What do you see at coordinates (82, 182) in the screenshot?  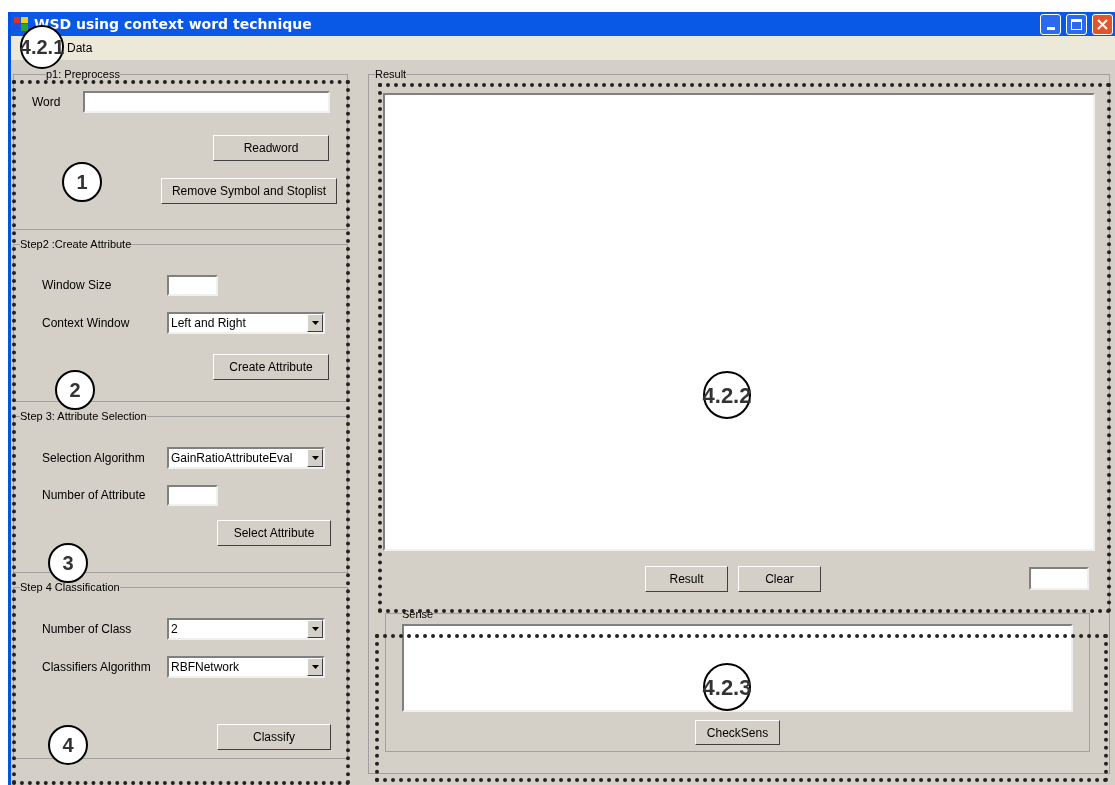 I see `callout-number: 1` at bounding box center [82, 182].